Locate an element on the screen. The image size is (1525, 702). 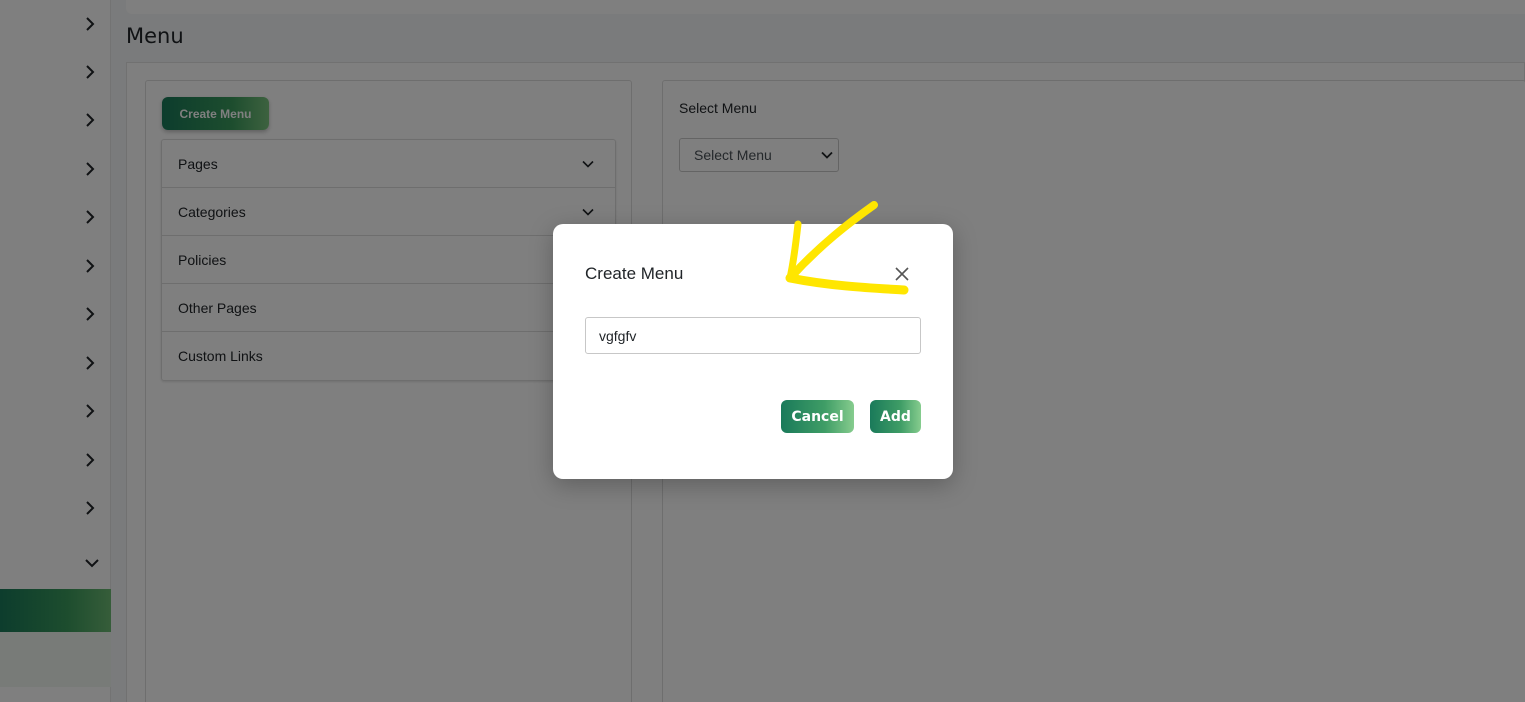
add-button: Add is located at coordinates (895, 416).